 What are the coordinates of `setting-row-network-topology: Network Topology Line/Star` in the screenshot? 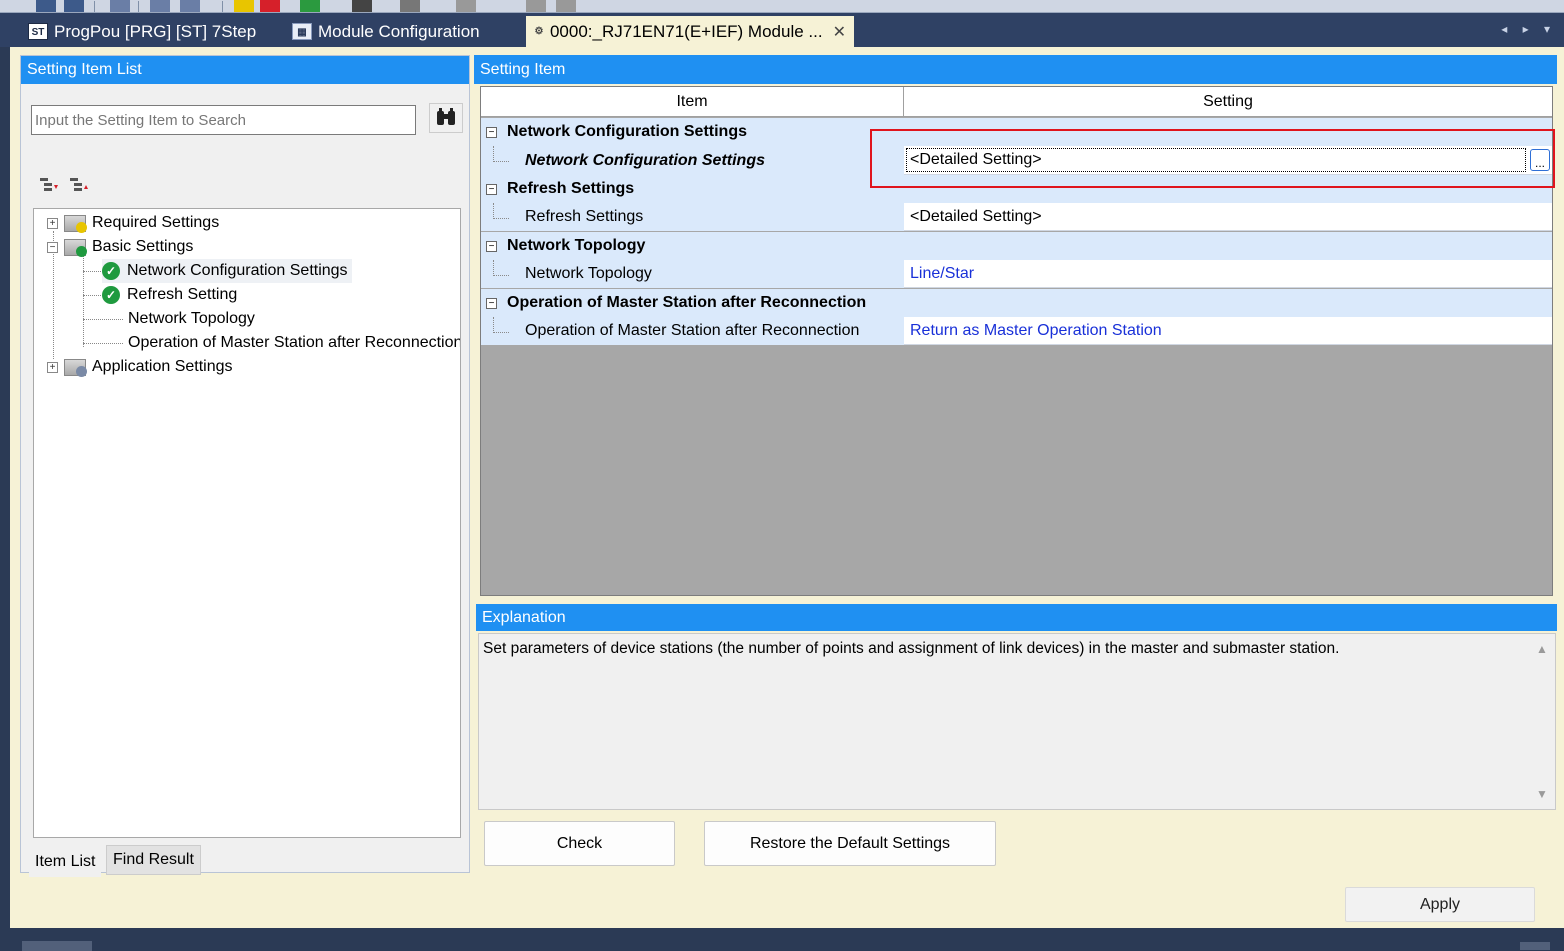 It's located at (1016, 274).